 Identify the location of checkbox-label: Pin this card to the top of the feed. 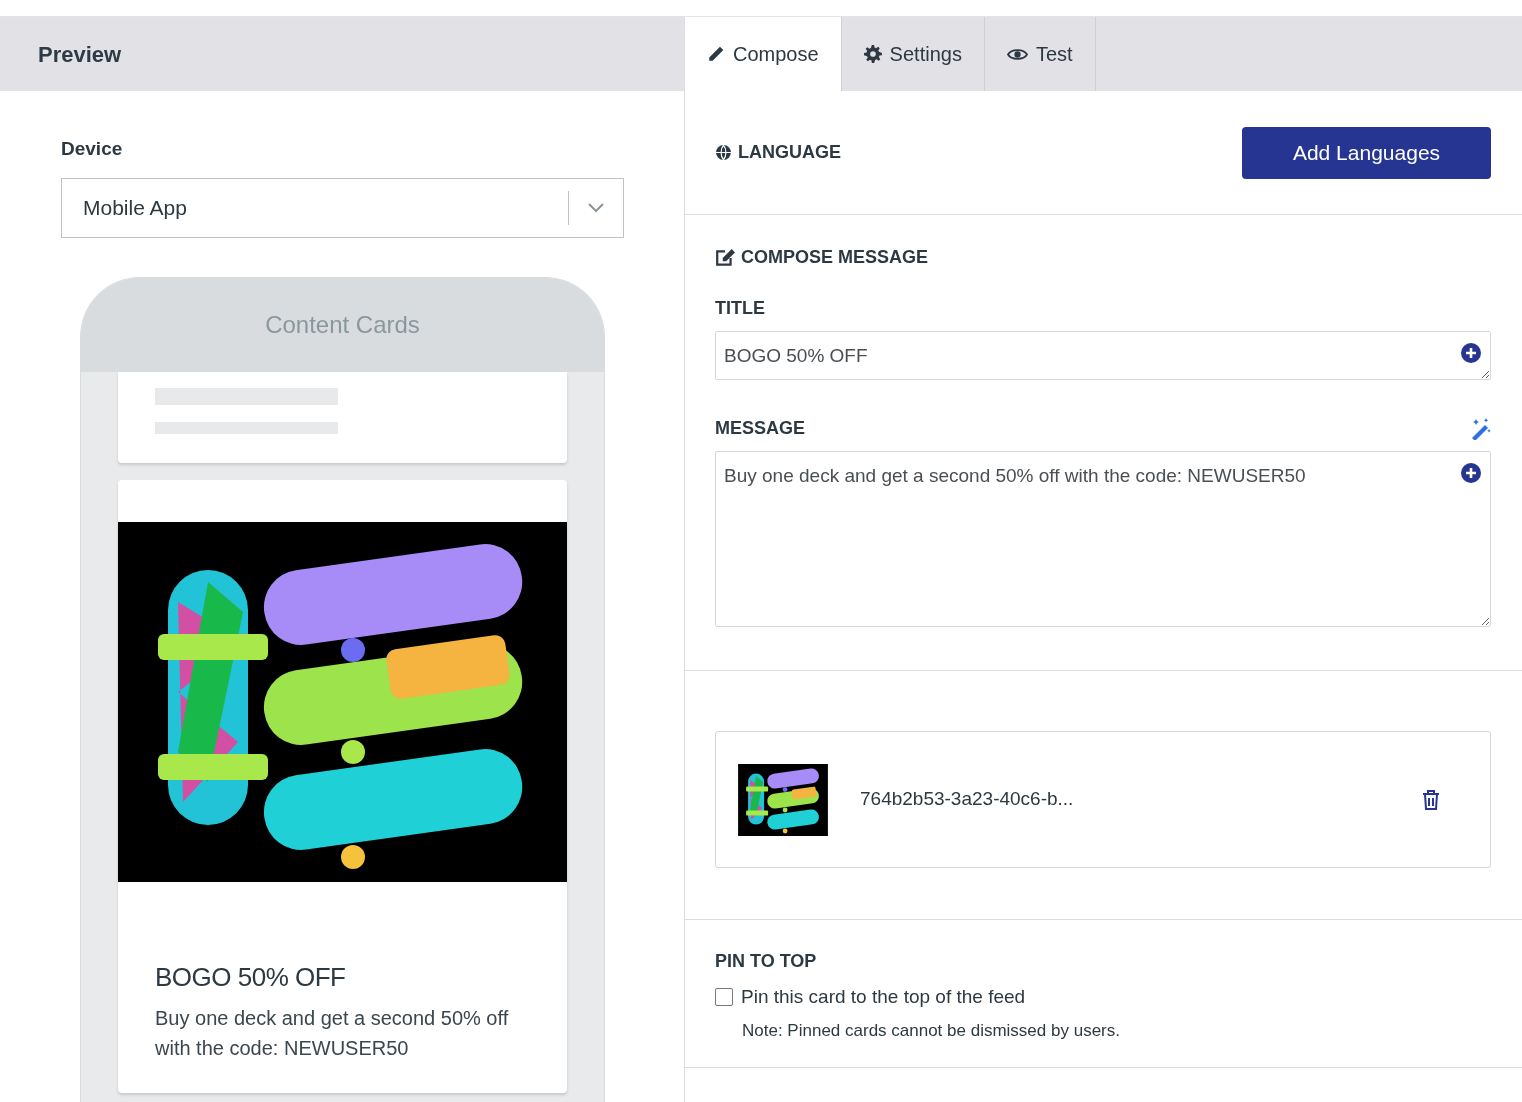
(883, 997).